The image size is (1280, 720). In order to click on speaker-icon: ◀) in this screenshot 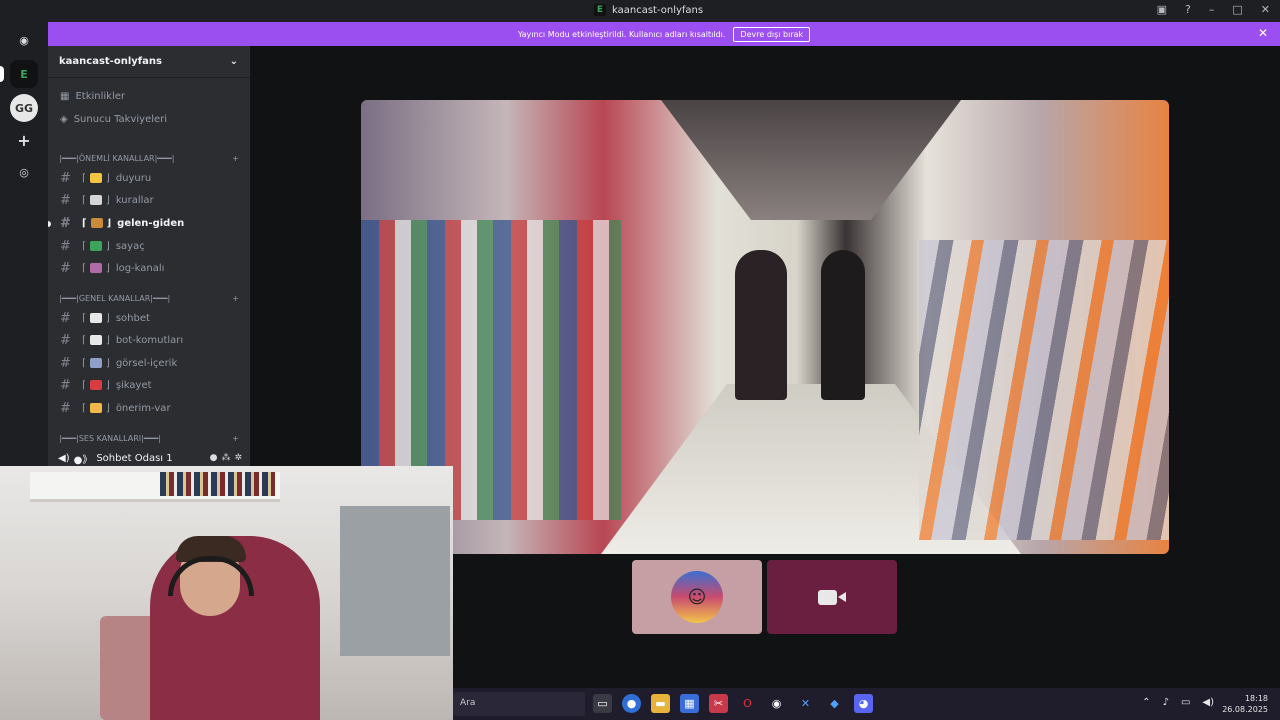, I will do `click(64, 458)`.